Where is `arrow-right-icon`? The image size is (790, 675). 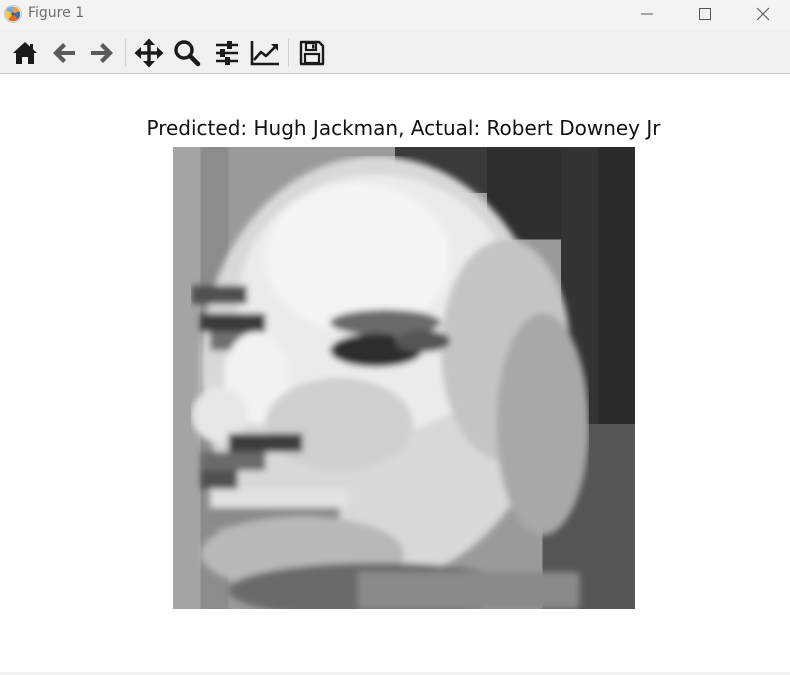
arrow-right-icon is located at coordinates (102, 53).